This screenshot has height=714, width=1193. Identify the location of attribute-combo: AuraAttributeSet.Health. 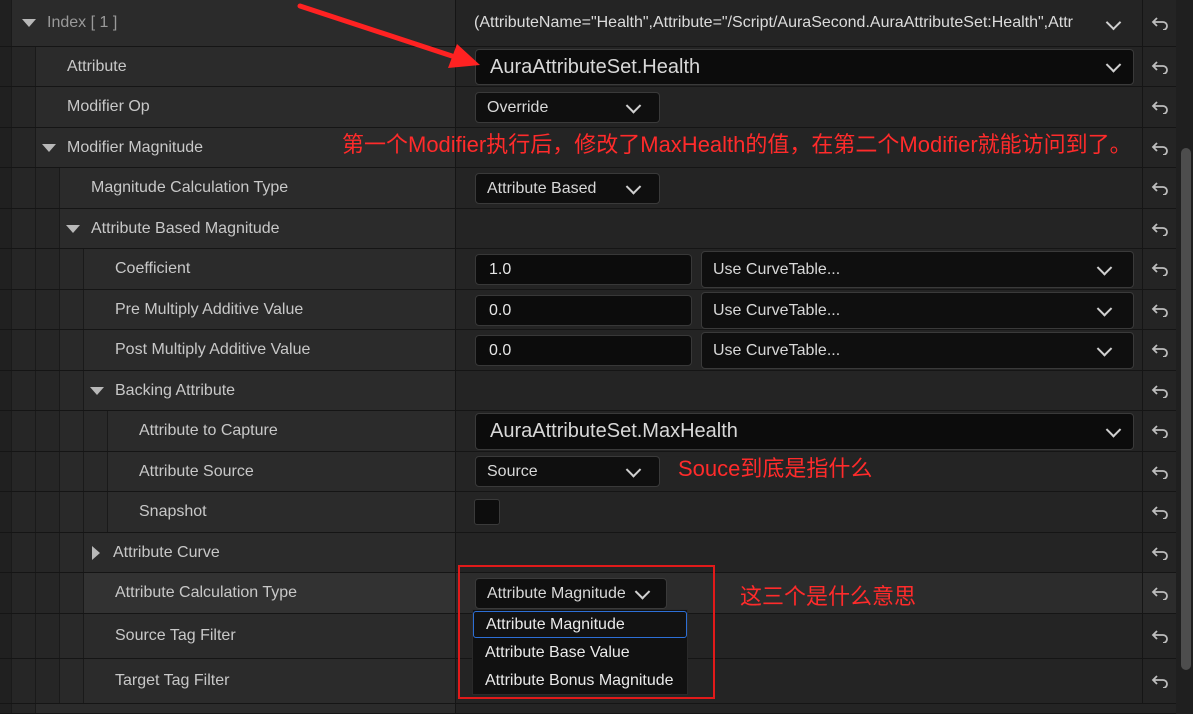
(804, 67).